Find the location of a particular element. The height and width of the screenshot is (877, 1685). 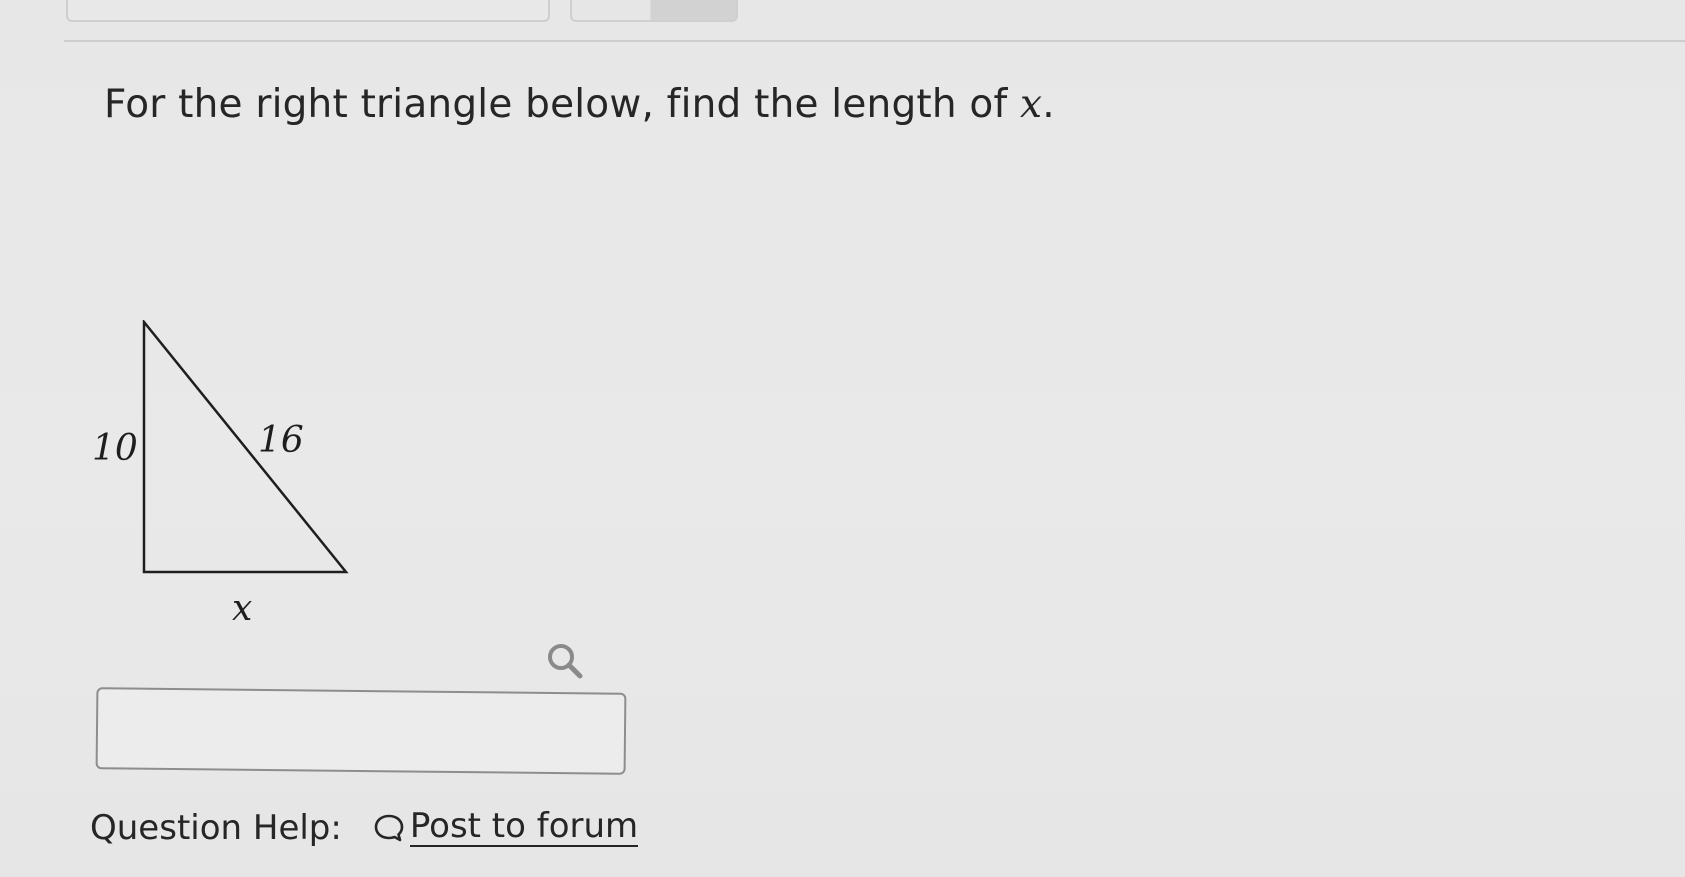

header-divider is located at coordinates (874, 41).